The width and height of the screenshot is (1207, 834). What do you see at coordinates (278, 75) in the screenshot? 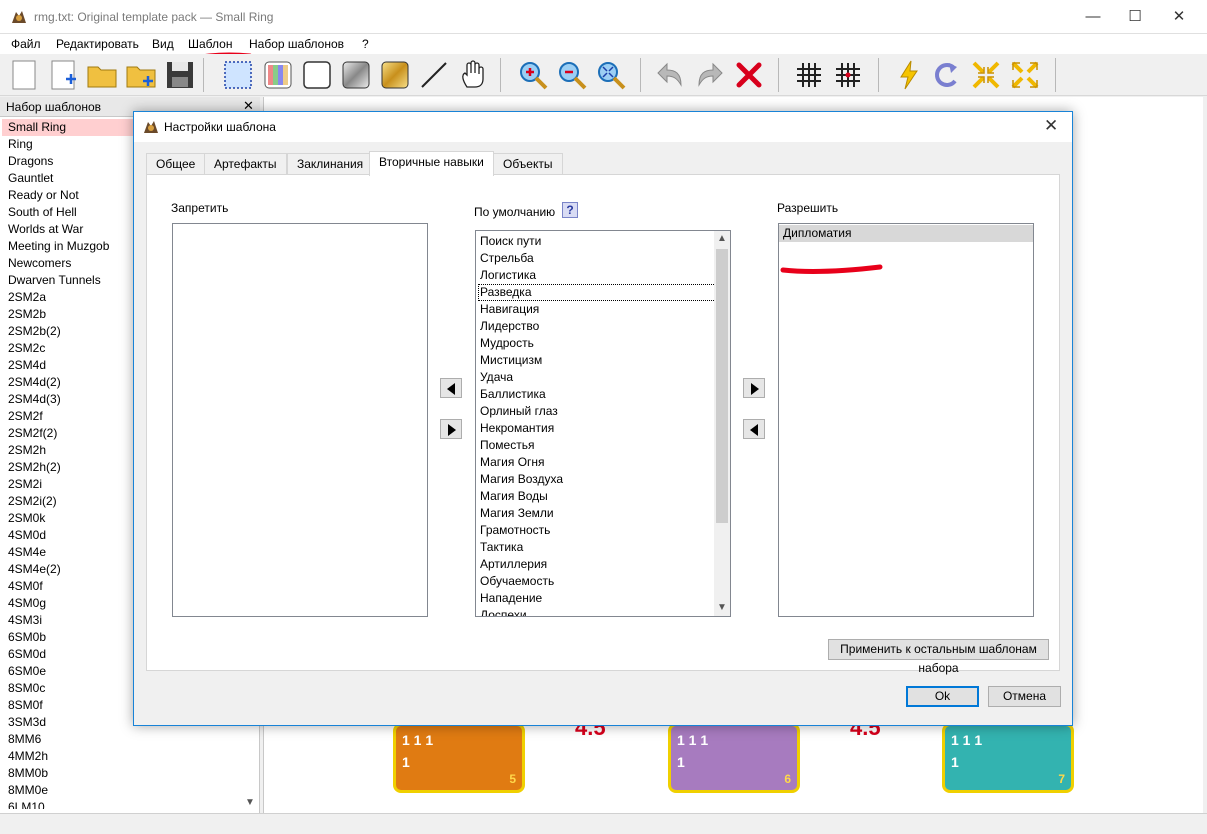
I see `zone-colors-icon` at bounding box center [278, 75].